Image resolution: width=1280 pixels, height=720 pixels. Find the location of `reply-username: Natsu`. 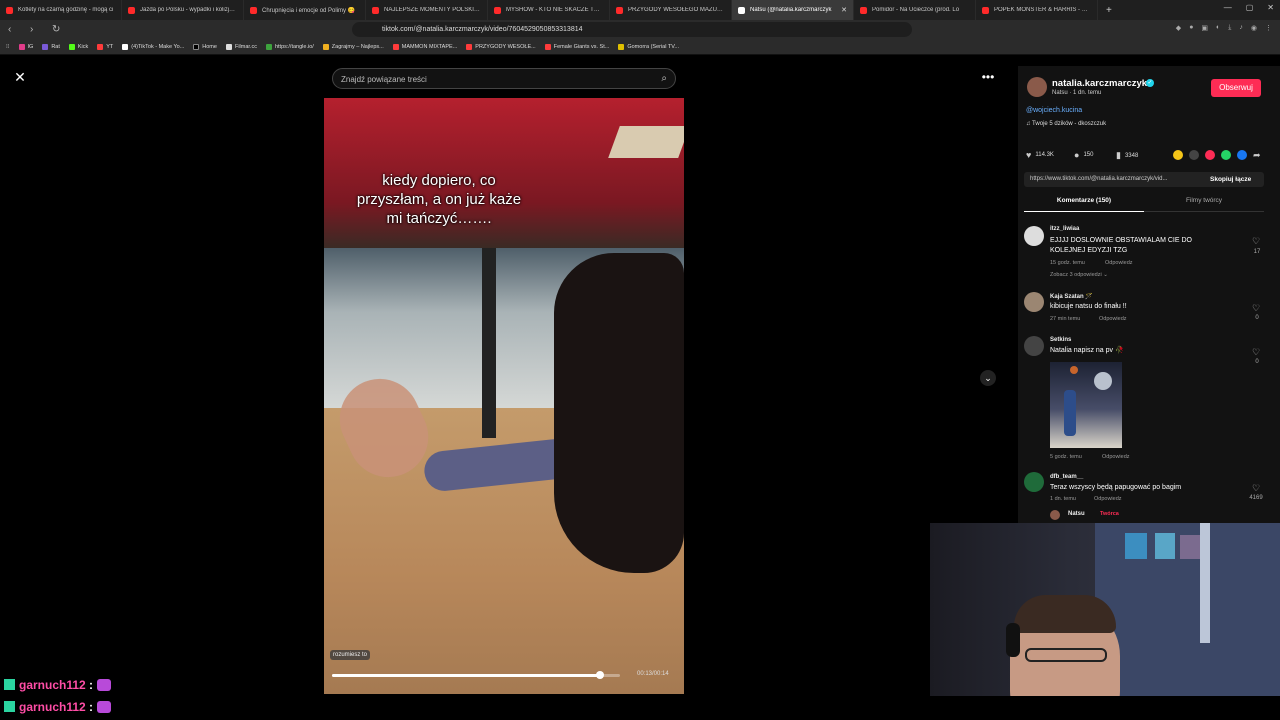

reply-username: Natsu is located at coordinates (1076, 514).